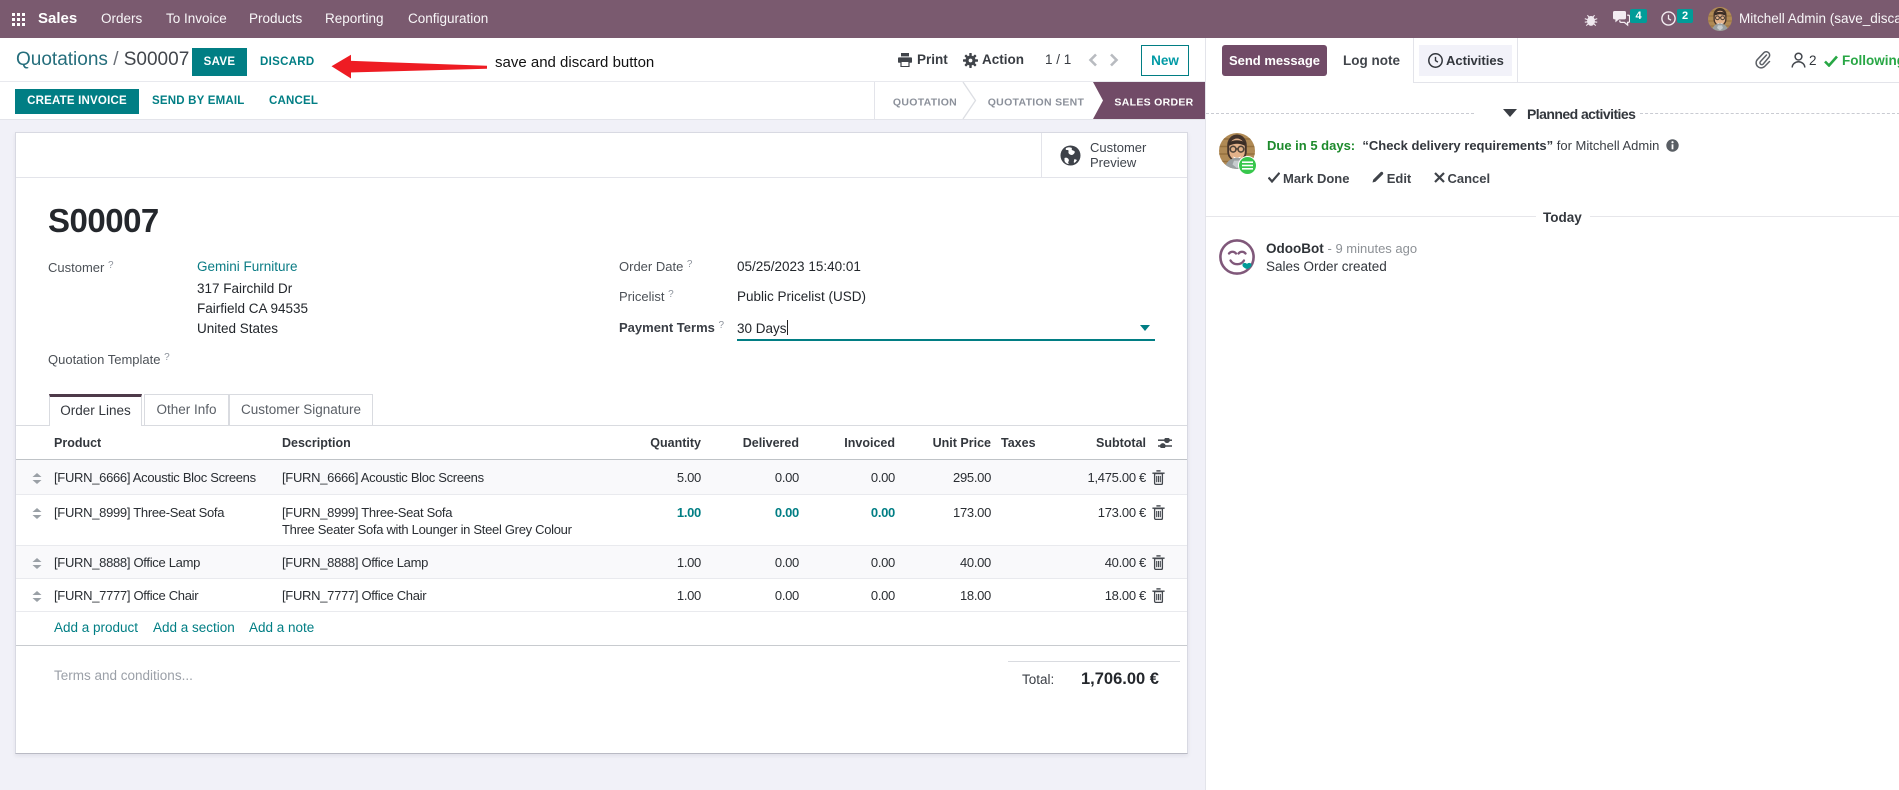  Describe the element at coordinates (1036, 103) in the screenshot. I see `svg-text: QUOTATION SENT` at that location.